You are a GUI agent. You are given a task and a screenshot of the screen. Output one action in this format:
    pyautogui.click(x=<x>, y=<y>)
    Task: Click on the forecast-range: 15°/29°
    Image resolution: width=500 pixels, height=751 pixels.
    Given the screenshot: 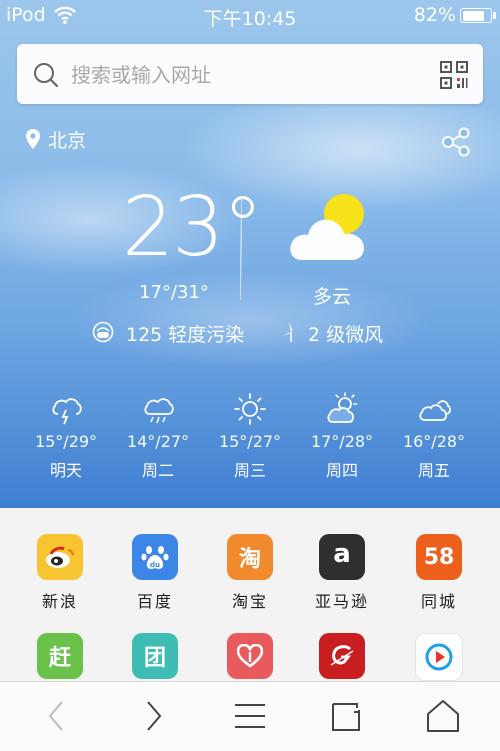 What is the action you would take?
    pyautogui.click(x=66, y=441)
    